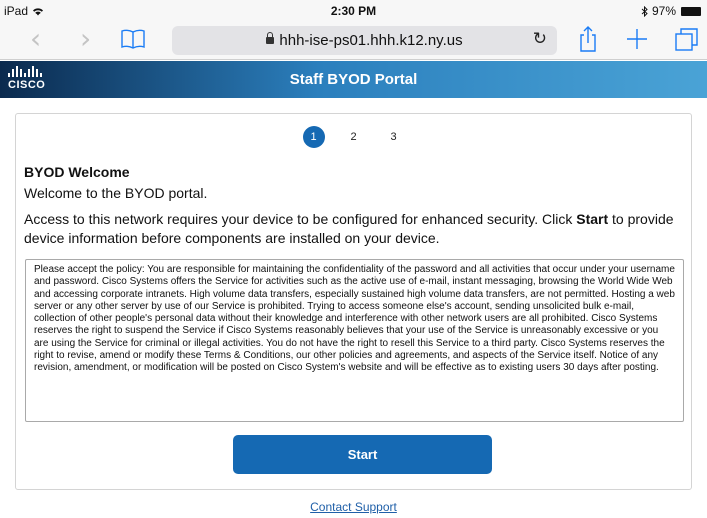 This screenshot has width=707, height=518. I want to click on status-time: 2:30 PM, so click(353, 11).